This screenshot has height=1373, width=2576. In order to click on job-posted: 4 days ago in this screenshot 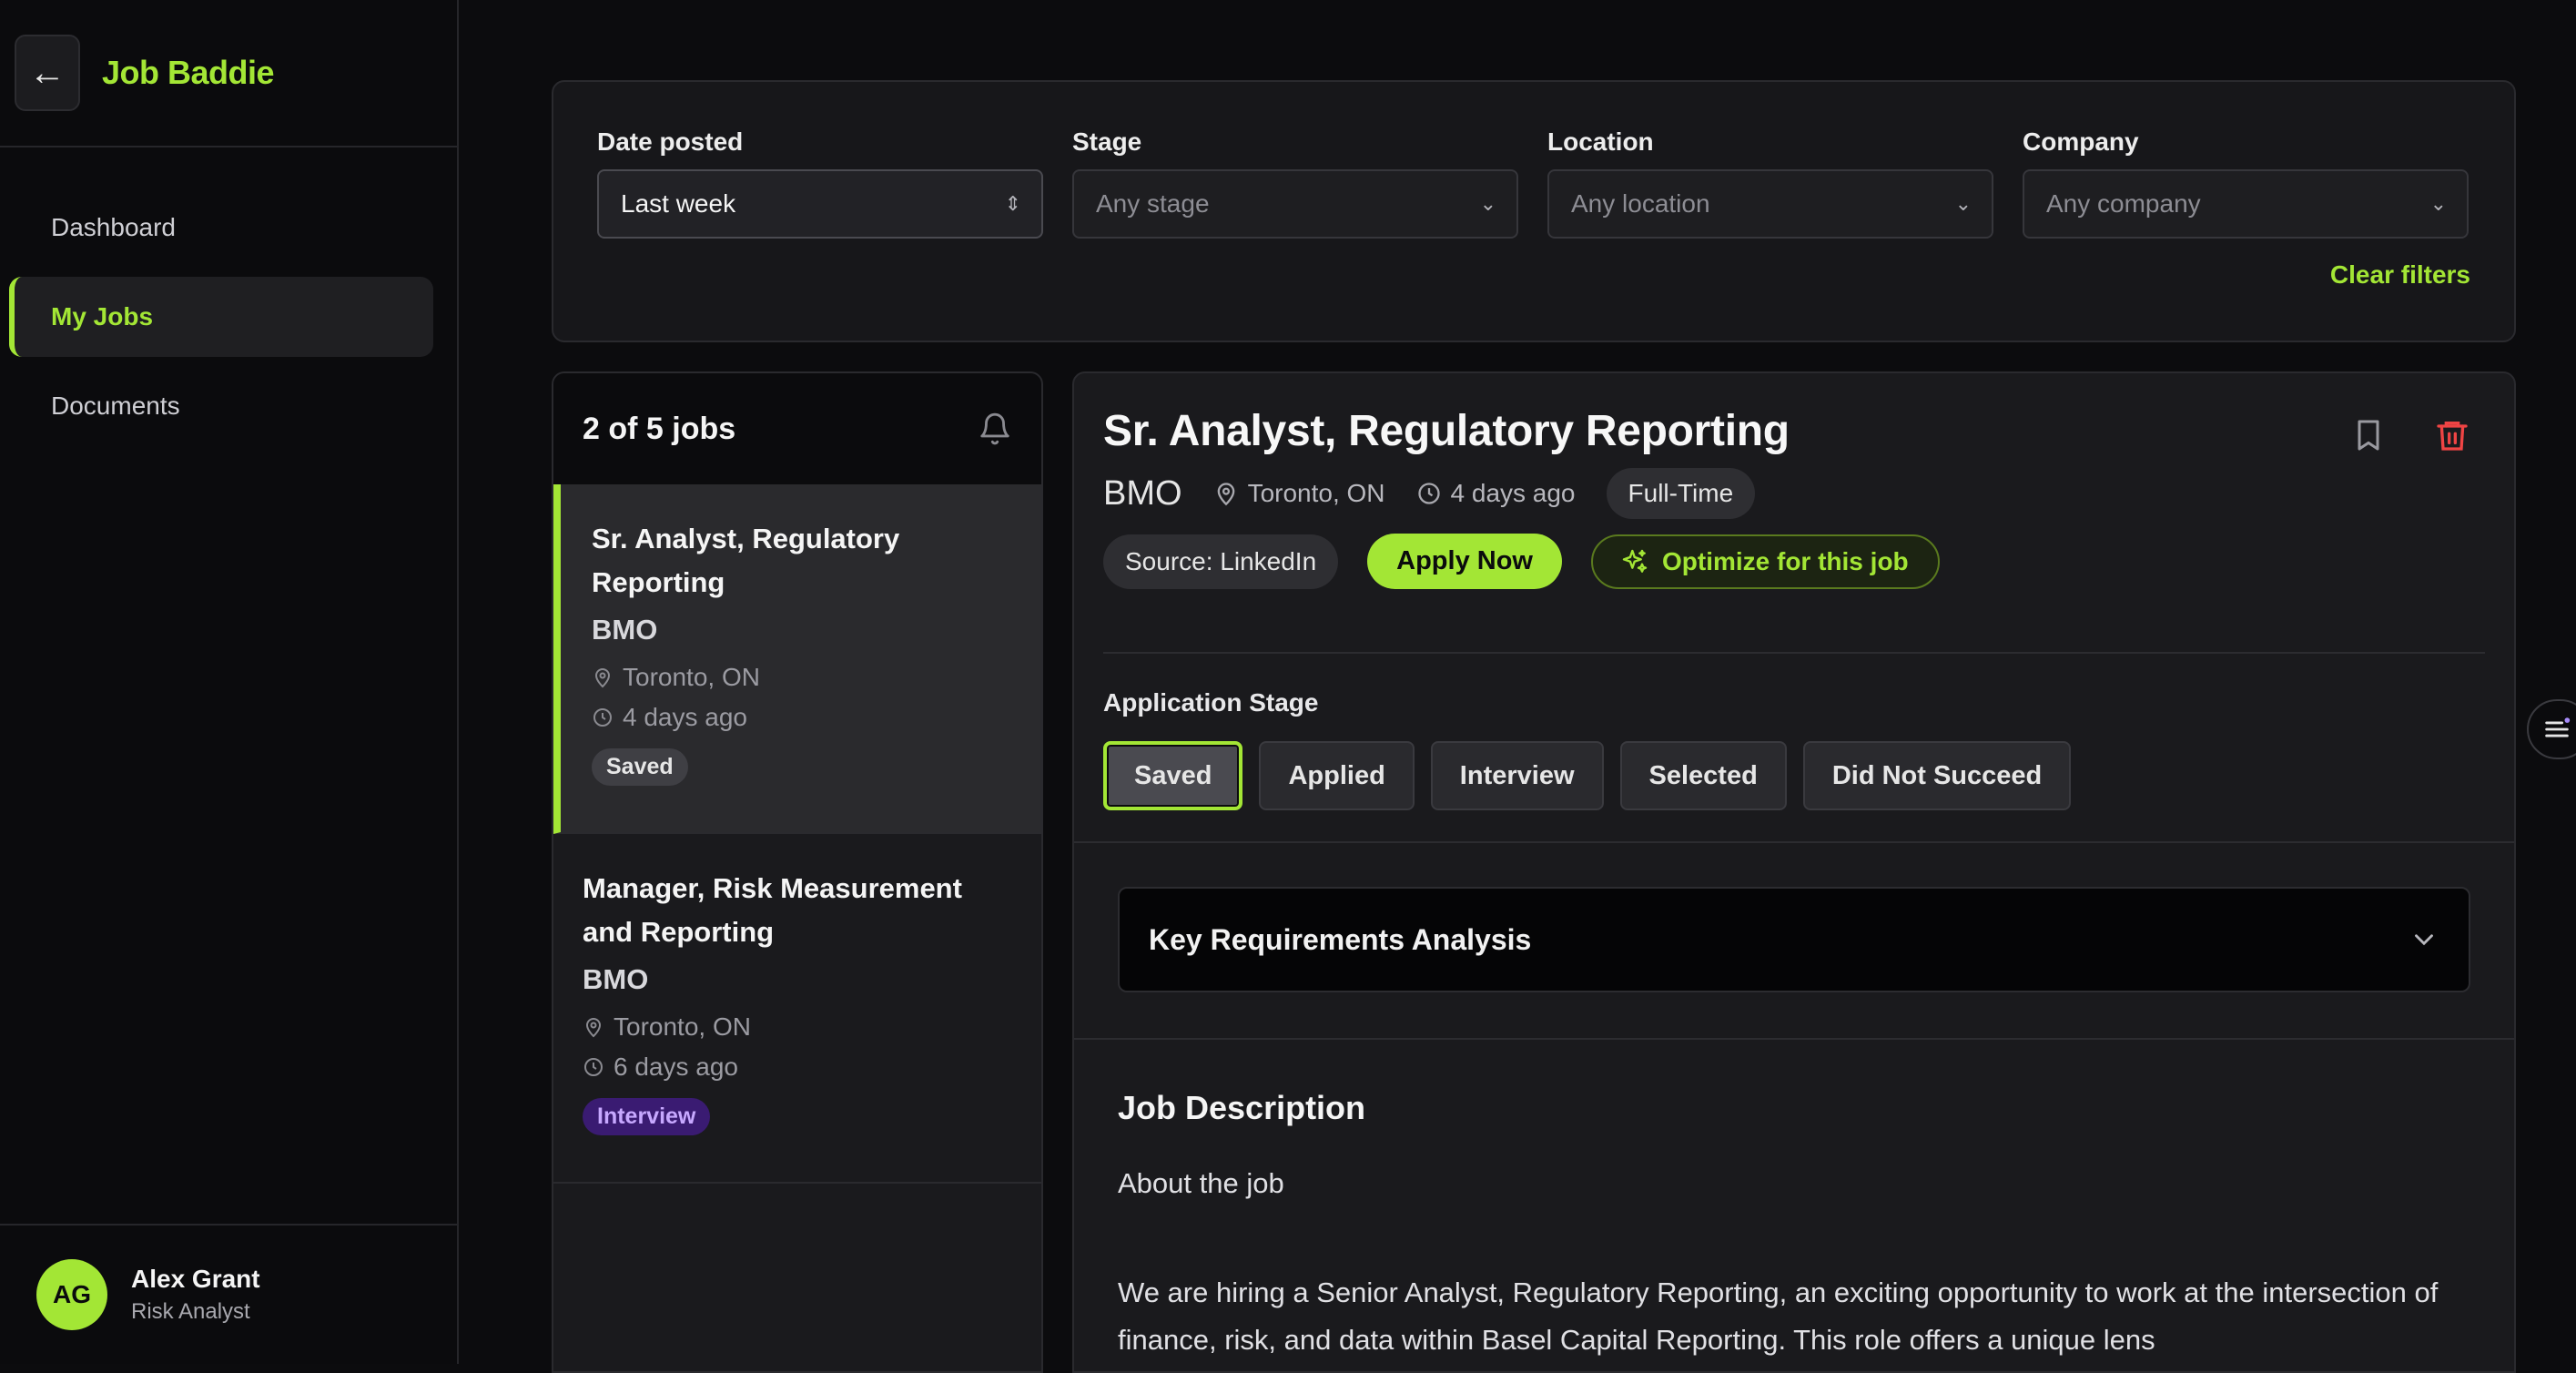, I will do `click(1496, 493)`.